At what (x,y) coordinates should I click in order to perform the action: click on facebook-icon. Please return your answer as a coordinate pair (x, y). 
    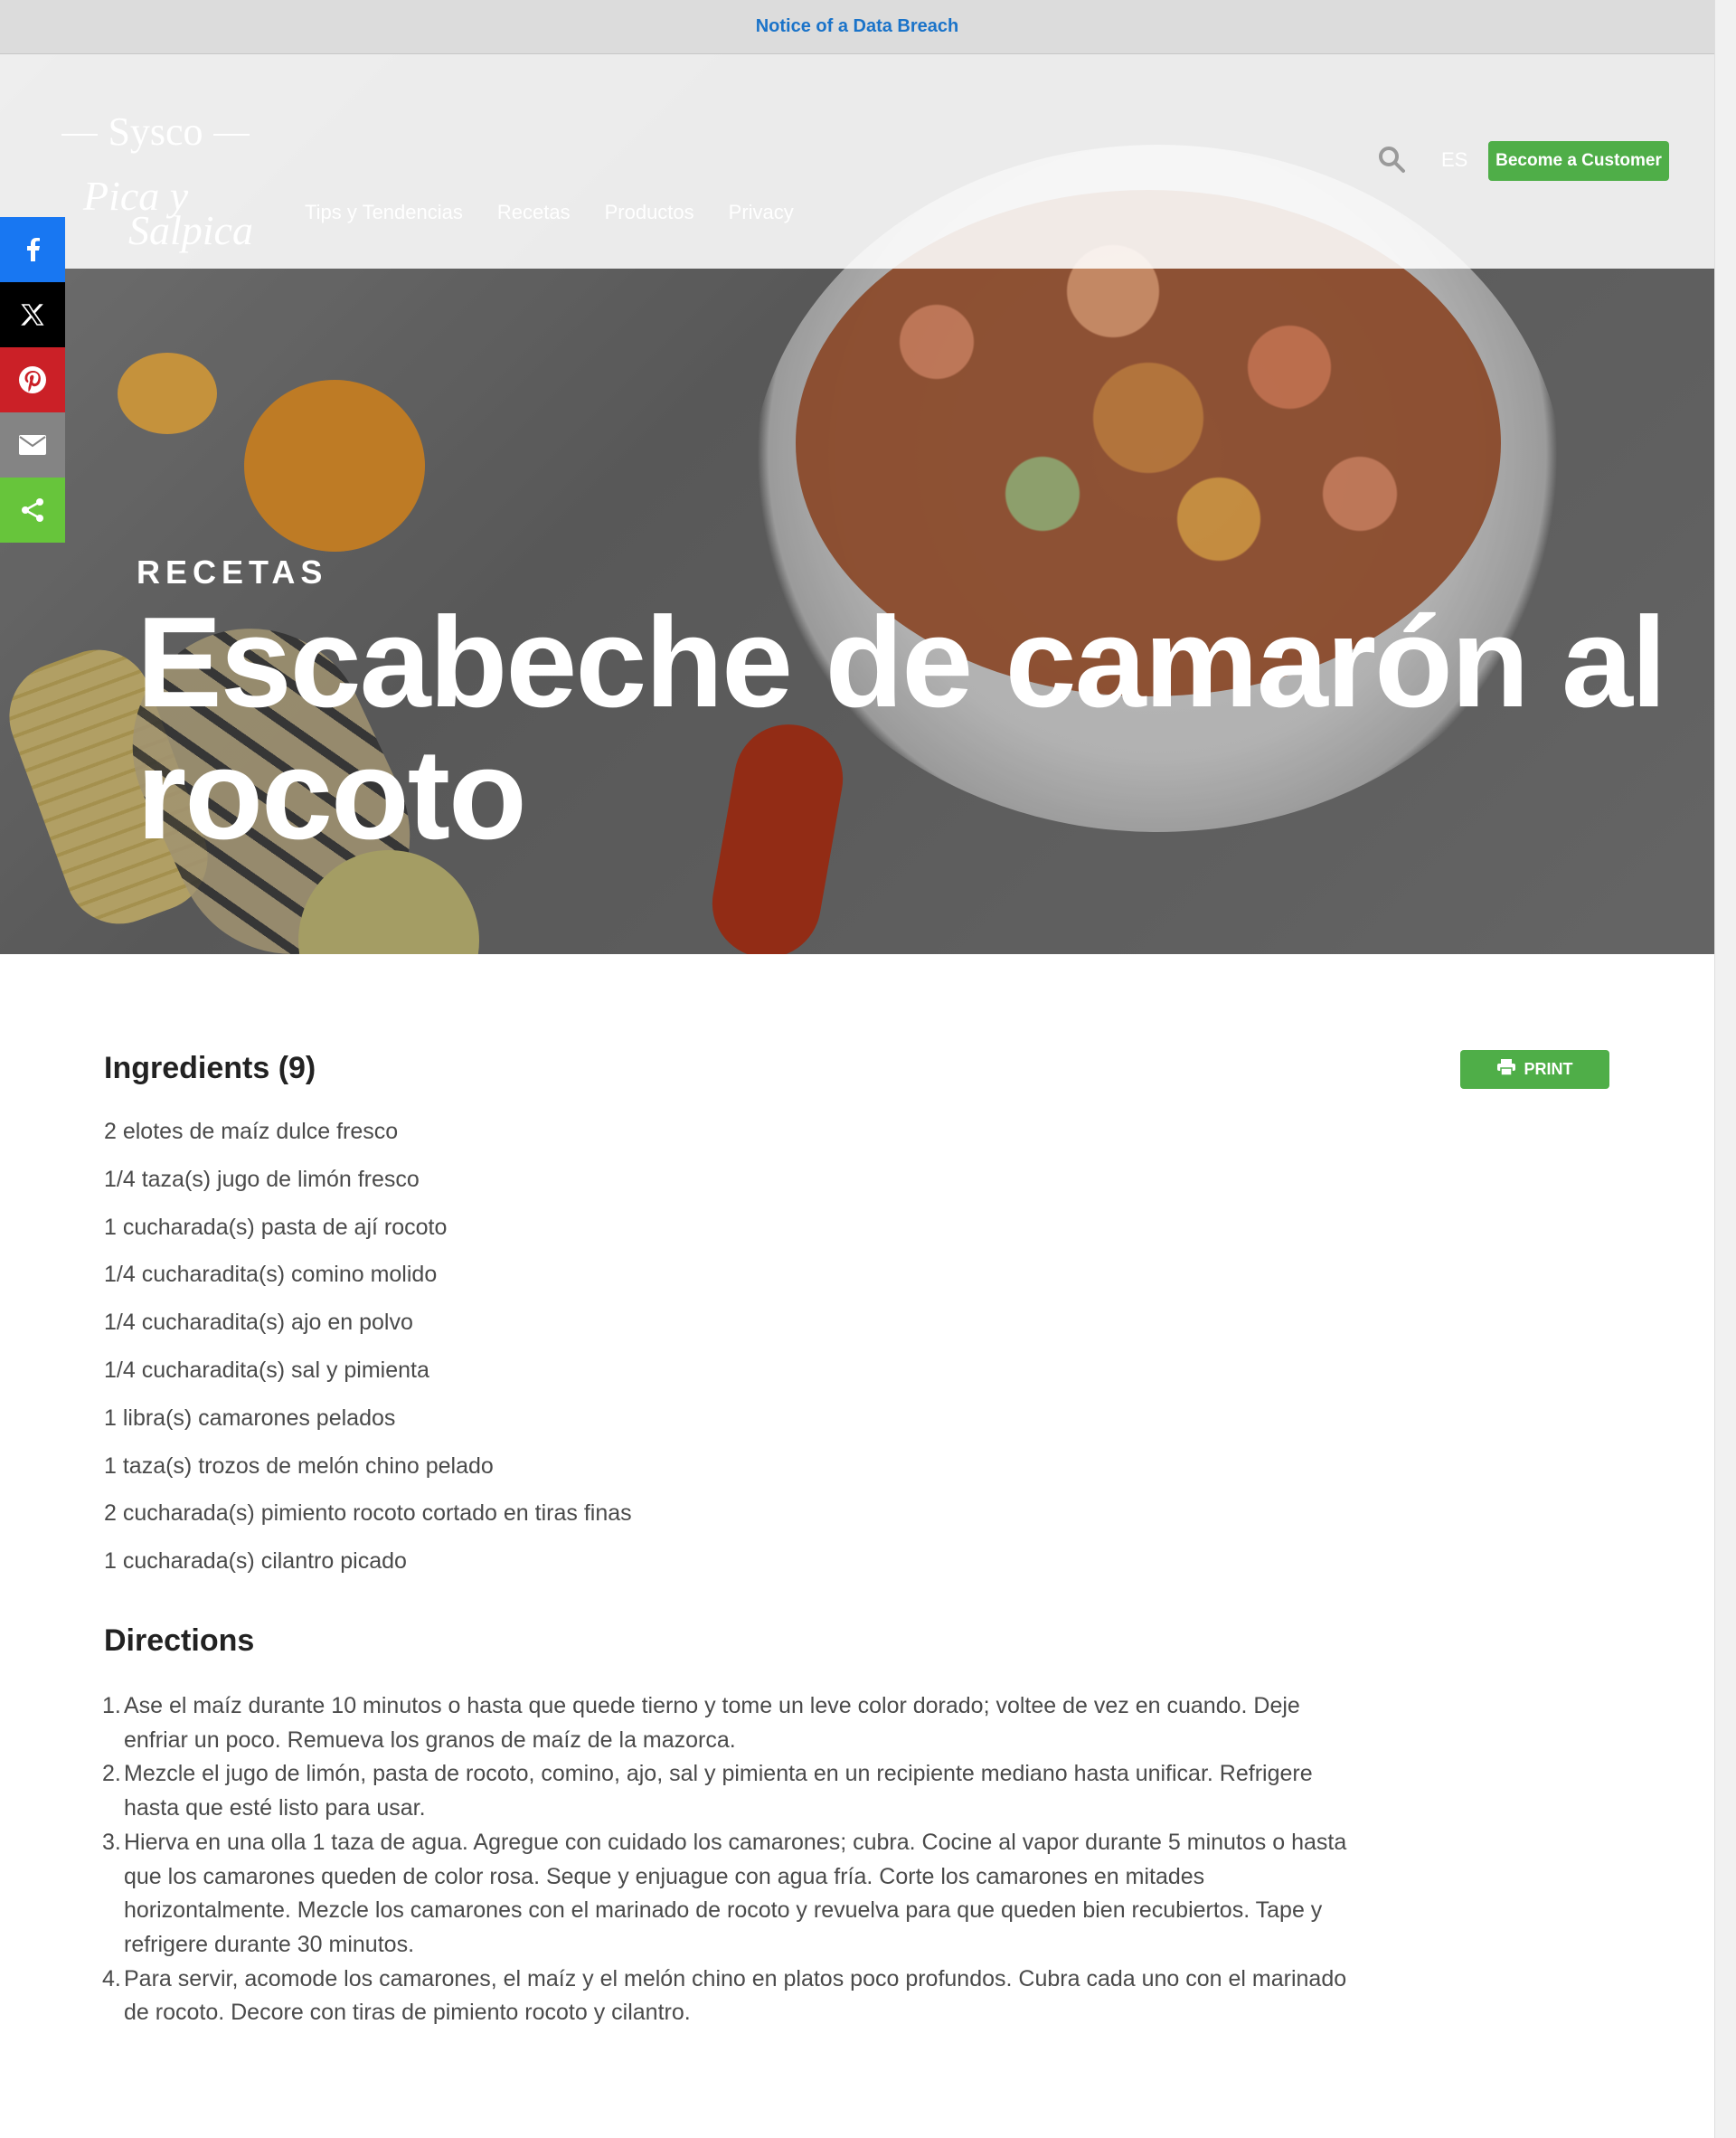
    Looking at the image, I should click on (32, 250).